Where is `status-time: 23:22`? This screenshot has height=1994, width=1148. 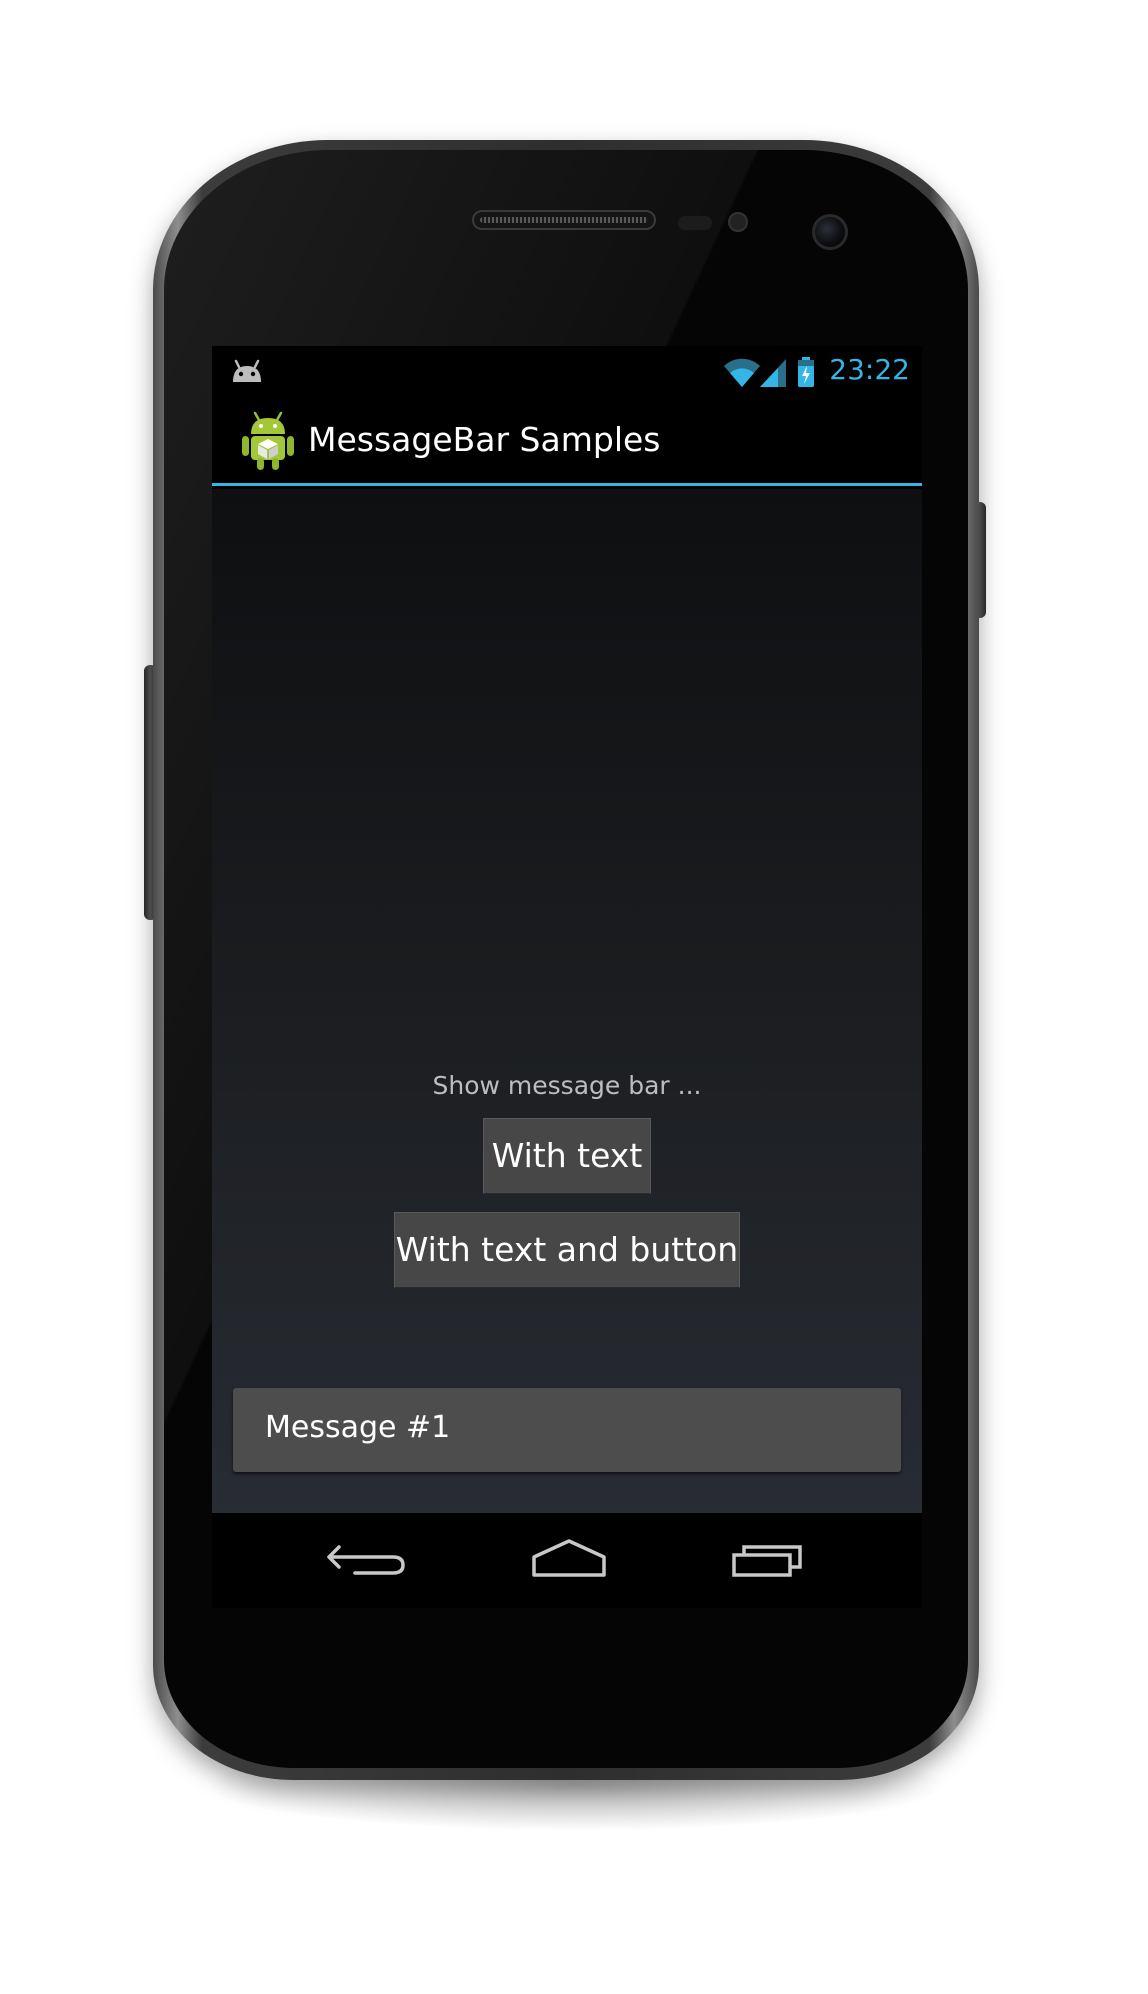
status-time: 23:22 is located at coordinates (869, 369).